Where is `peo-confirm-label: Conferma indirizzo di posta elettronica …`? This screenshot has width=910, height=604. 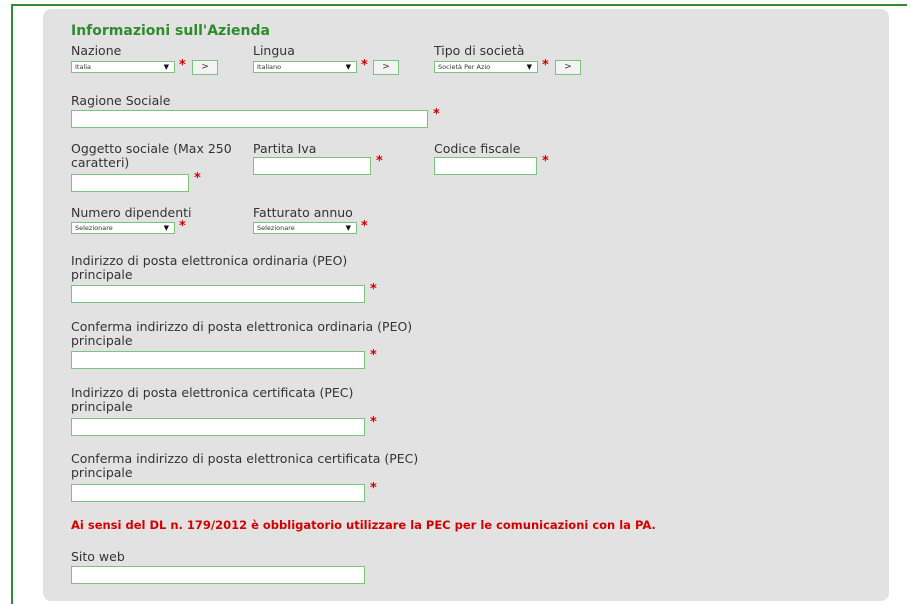
peo-confirm-label: Conferma indirizzo di posta elettronica … is located at coordinates (242, 333).